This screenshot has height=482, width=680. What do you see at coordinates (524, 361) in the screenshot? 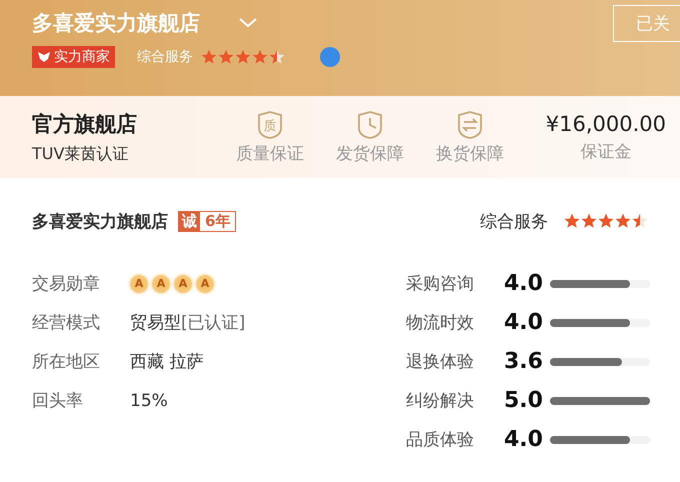
I see `rating-score: 3.6` at bounding box center [524, 361].